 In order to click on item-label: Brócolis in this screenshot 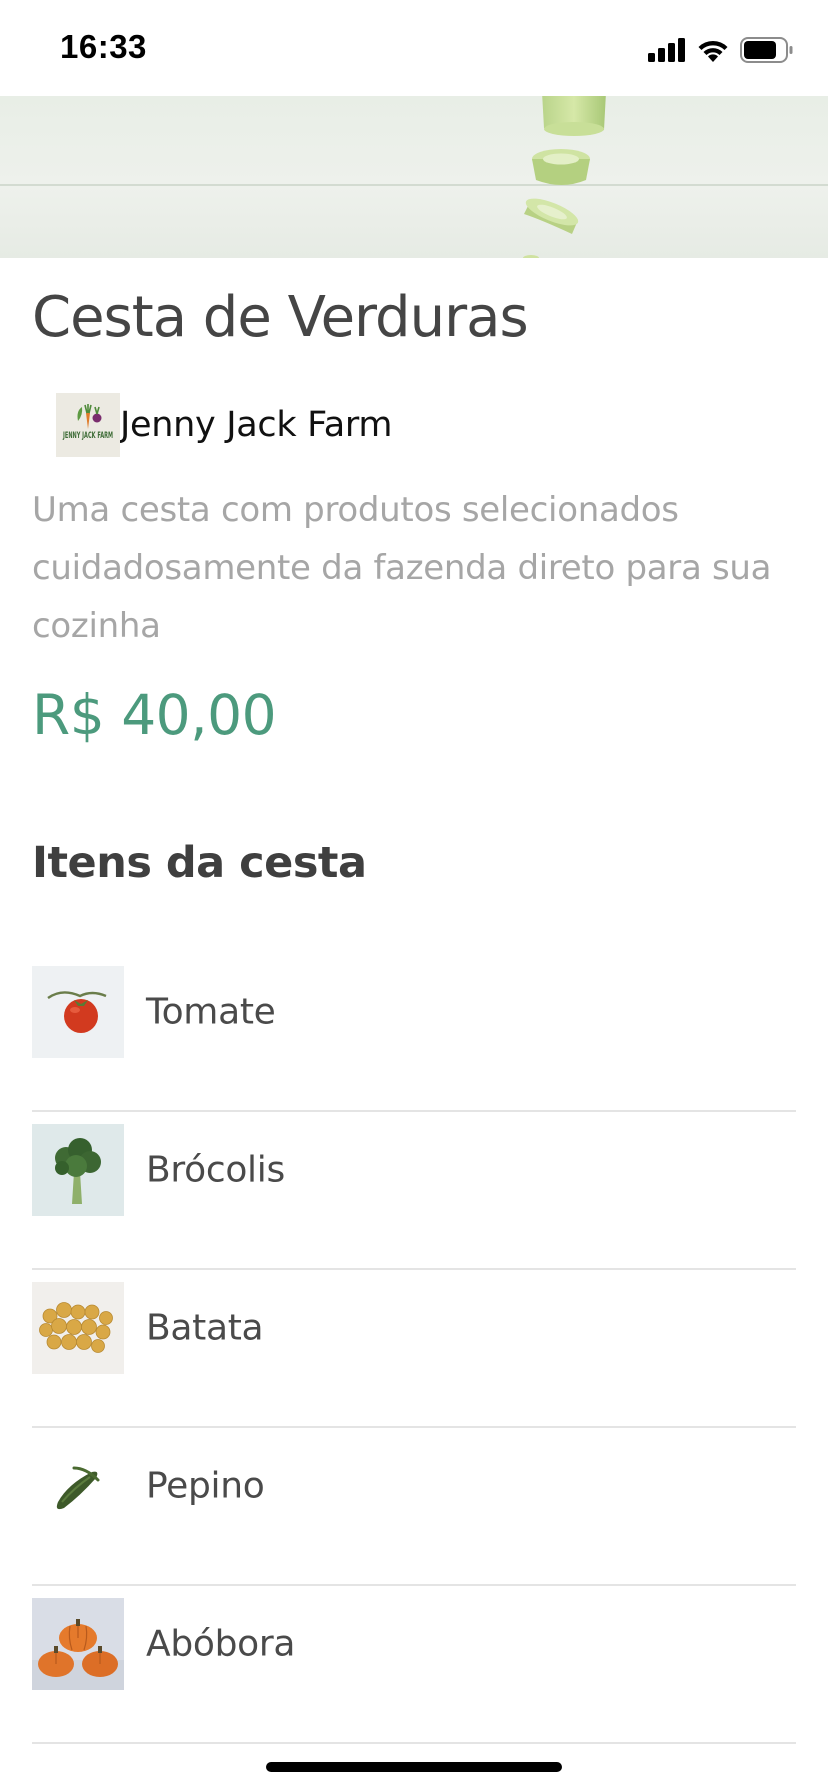, I will do `click(215, 1170)`.